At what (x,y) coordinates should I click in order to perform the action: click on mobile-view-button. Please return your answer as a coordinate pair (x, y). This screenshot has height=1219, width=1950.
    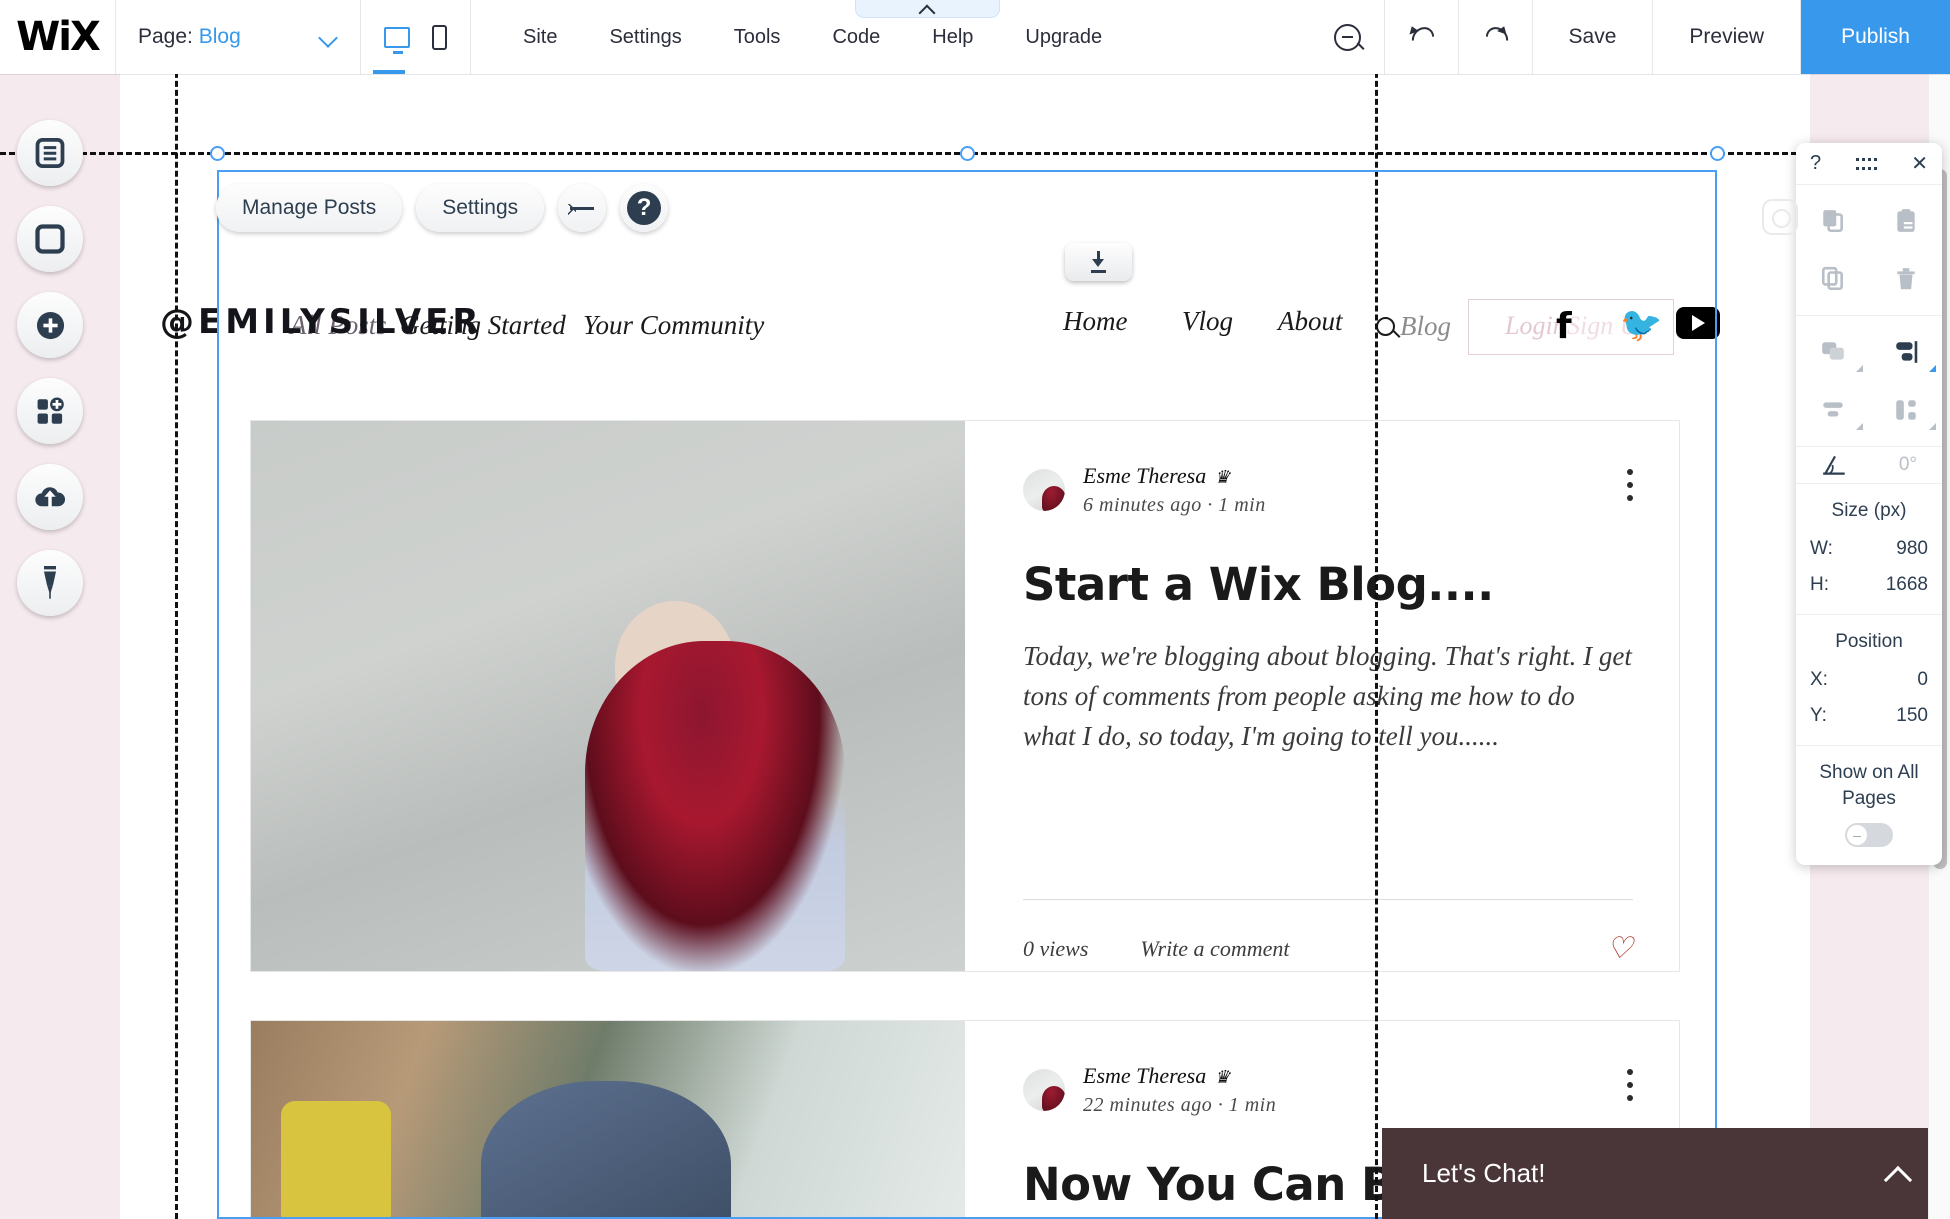
    Looking at the image, I should click on (439, 37).